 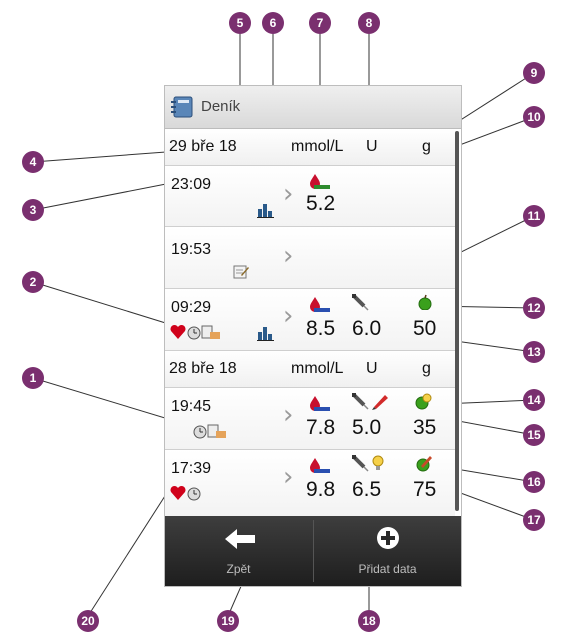 I want to click on callout-13: 13, so click(x=534, y=352).